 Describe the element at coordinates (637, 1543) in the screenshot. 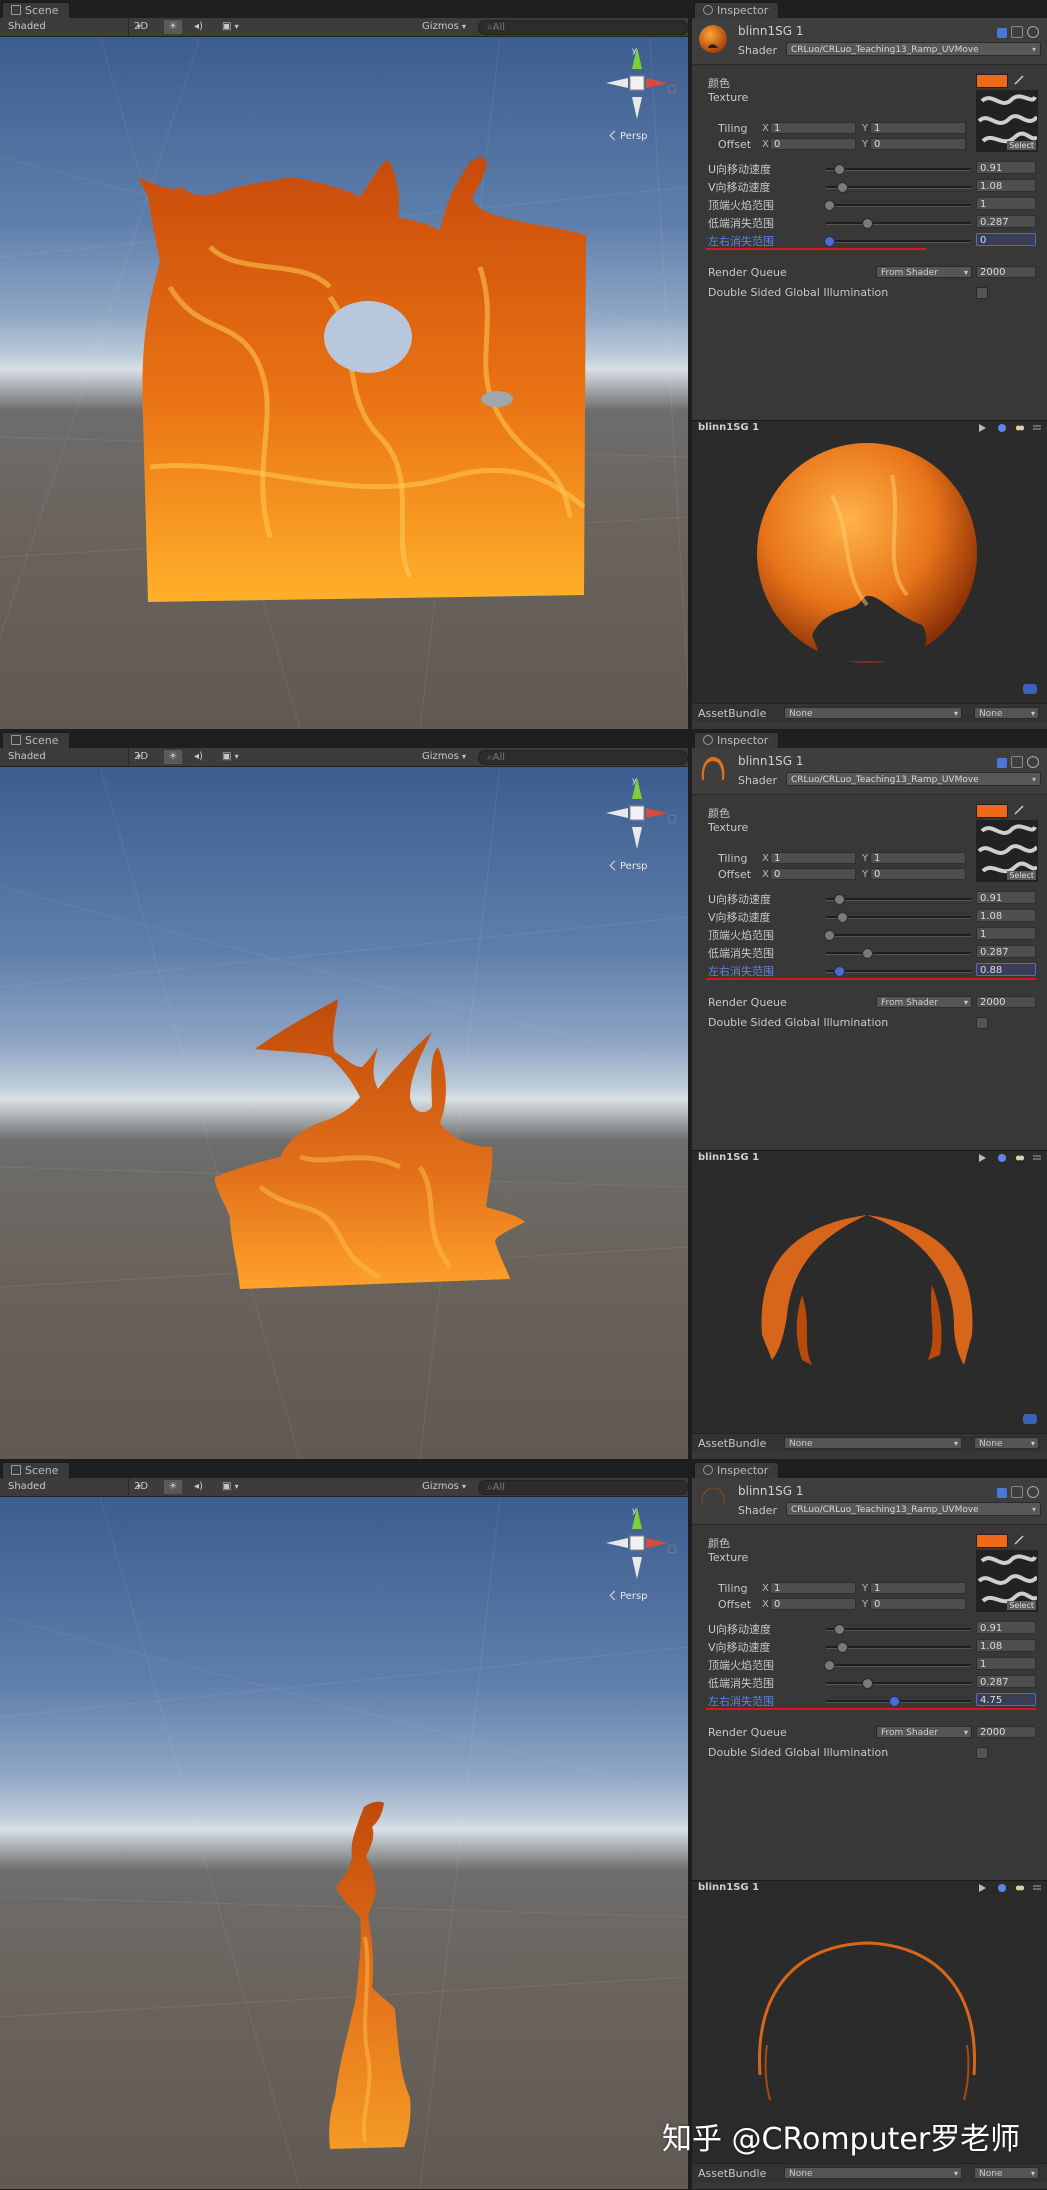

I see `orientation-gizmo: y` at that location.